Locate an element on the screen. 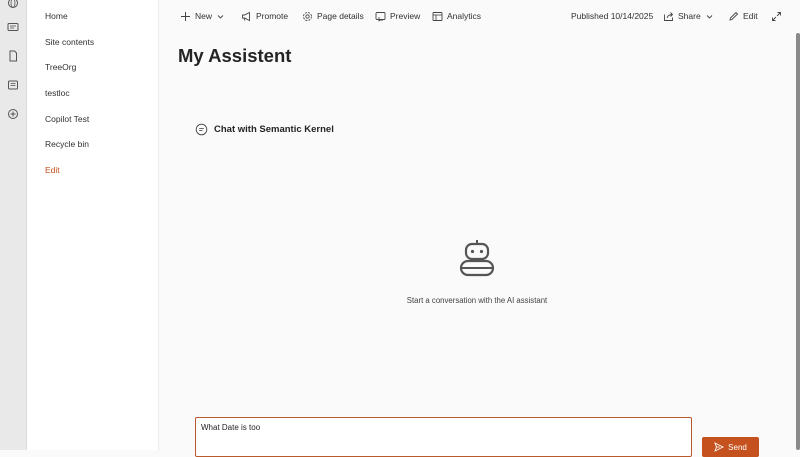 The width and height of the screenshot is (800, 457). nav-item-copilot-test: Copilot Test is located at coordinates (67, 119).